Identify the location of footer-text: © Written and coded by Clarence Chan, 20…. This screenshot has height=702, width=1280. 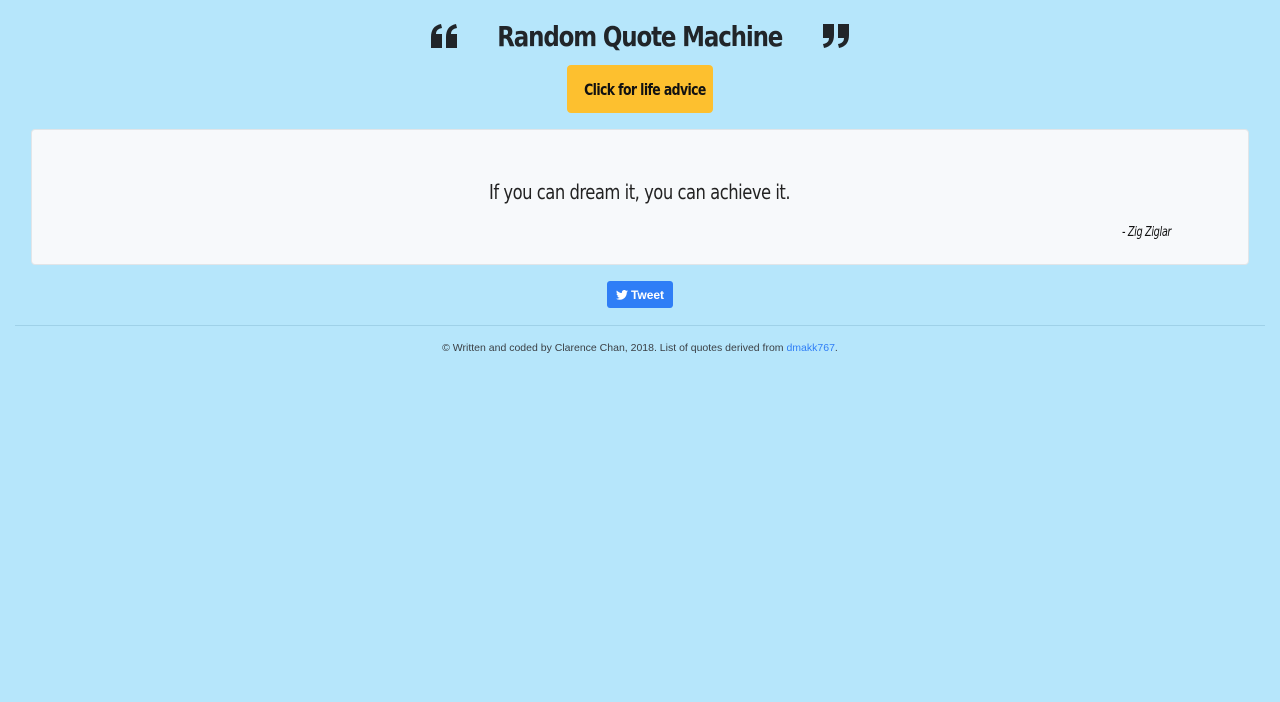
(614, 348).